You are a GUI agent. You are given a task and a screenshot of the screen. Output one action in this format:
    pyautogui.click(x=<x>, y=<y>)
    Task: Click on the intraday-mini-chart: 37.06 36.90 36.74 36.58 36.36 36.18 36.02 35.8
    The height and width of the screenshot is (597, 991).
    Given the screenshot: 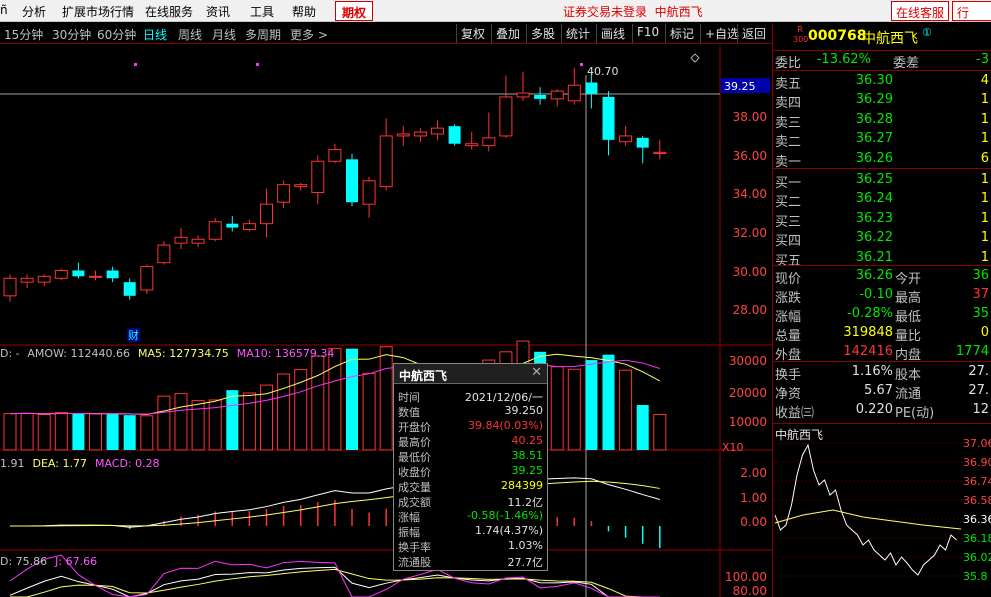 What is the action you would take?
    pyautogui.click(x=882, y=516)
    